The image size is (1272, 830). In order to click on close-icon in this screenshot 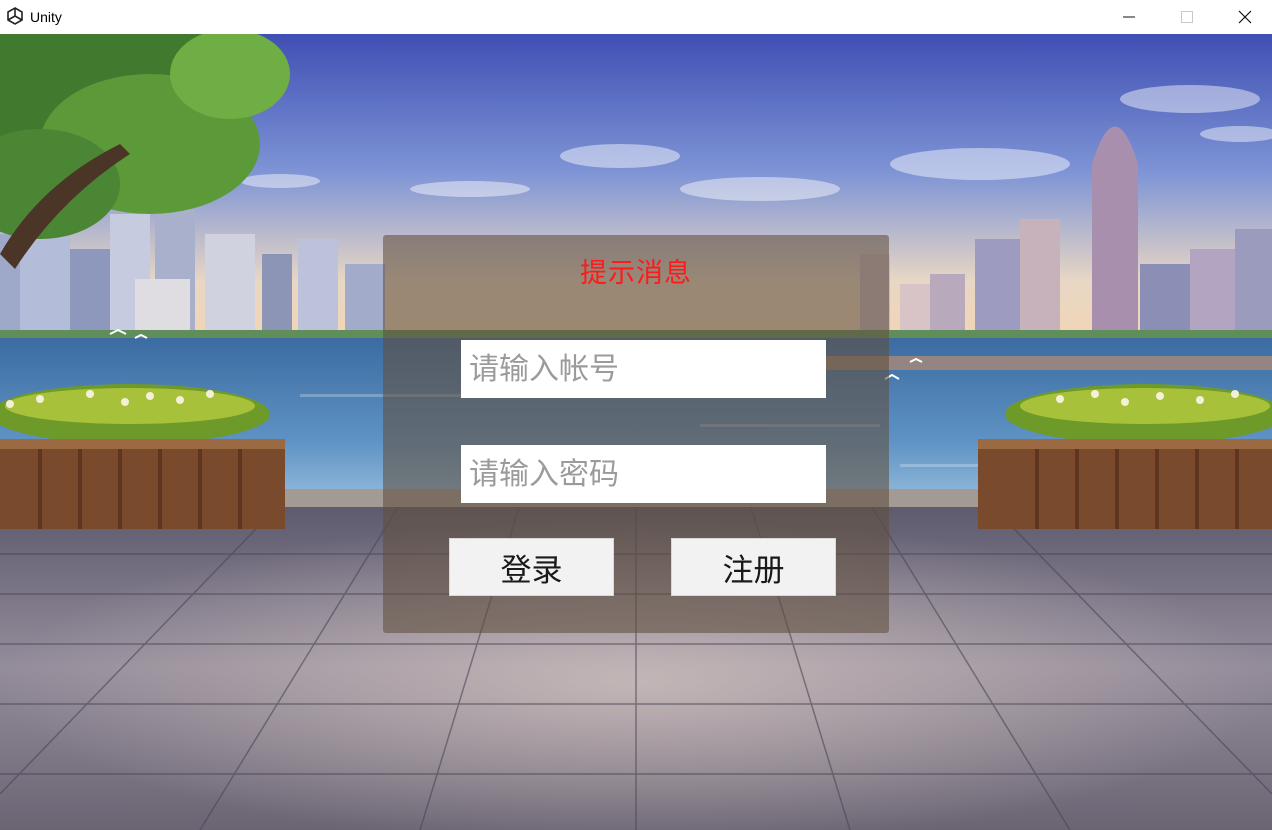, I will do `click(1245, 17)`.